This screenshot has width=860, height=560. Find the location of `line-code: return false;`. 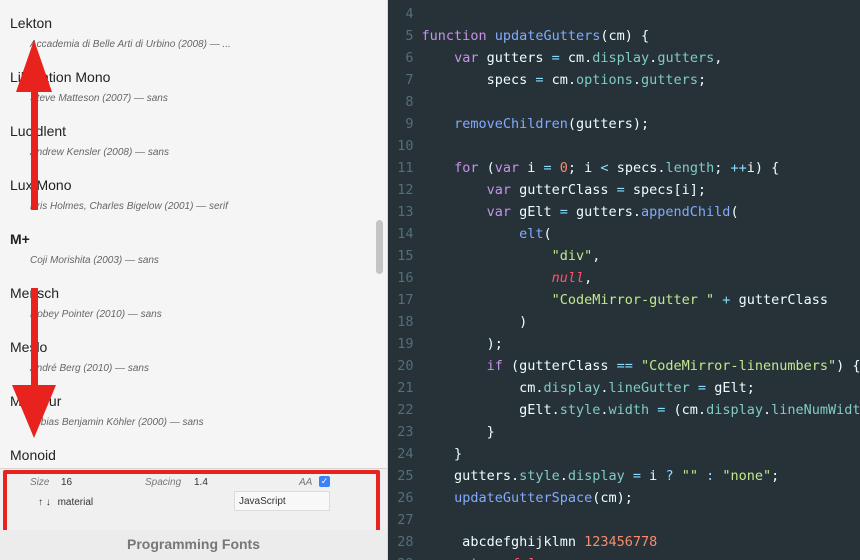

line-code: return false; is located at coordinates (491, 556).